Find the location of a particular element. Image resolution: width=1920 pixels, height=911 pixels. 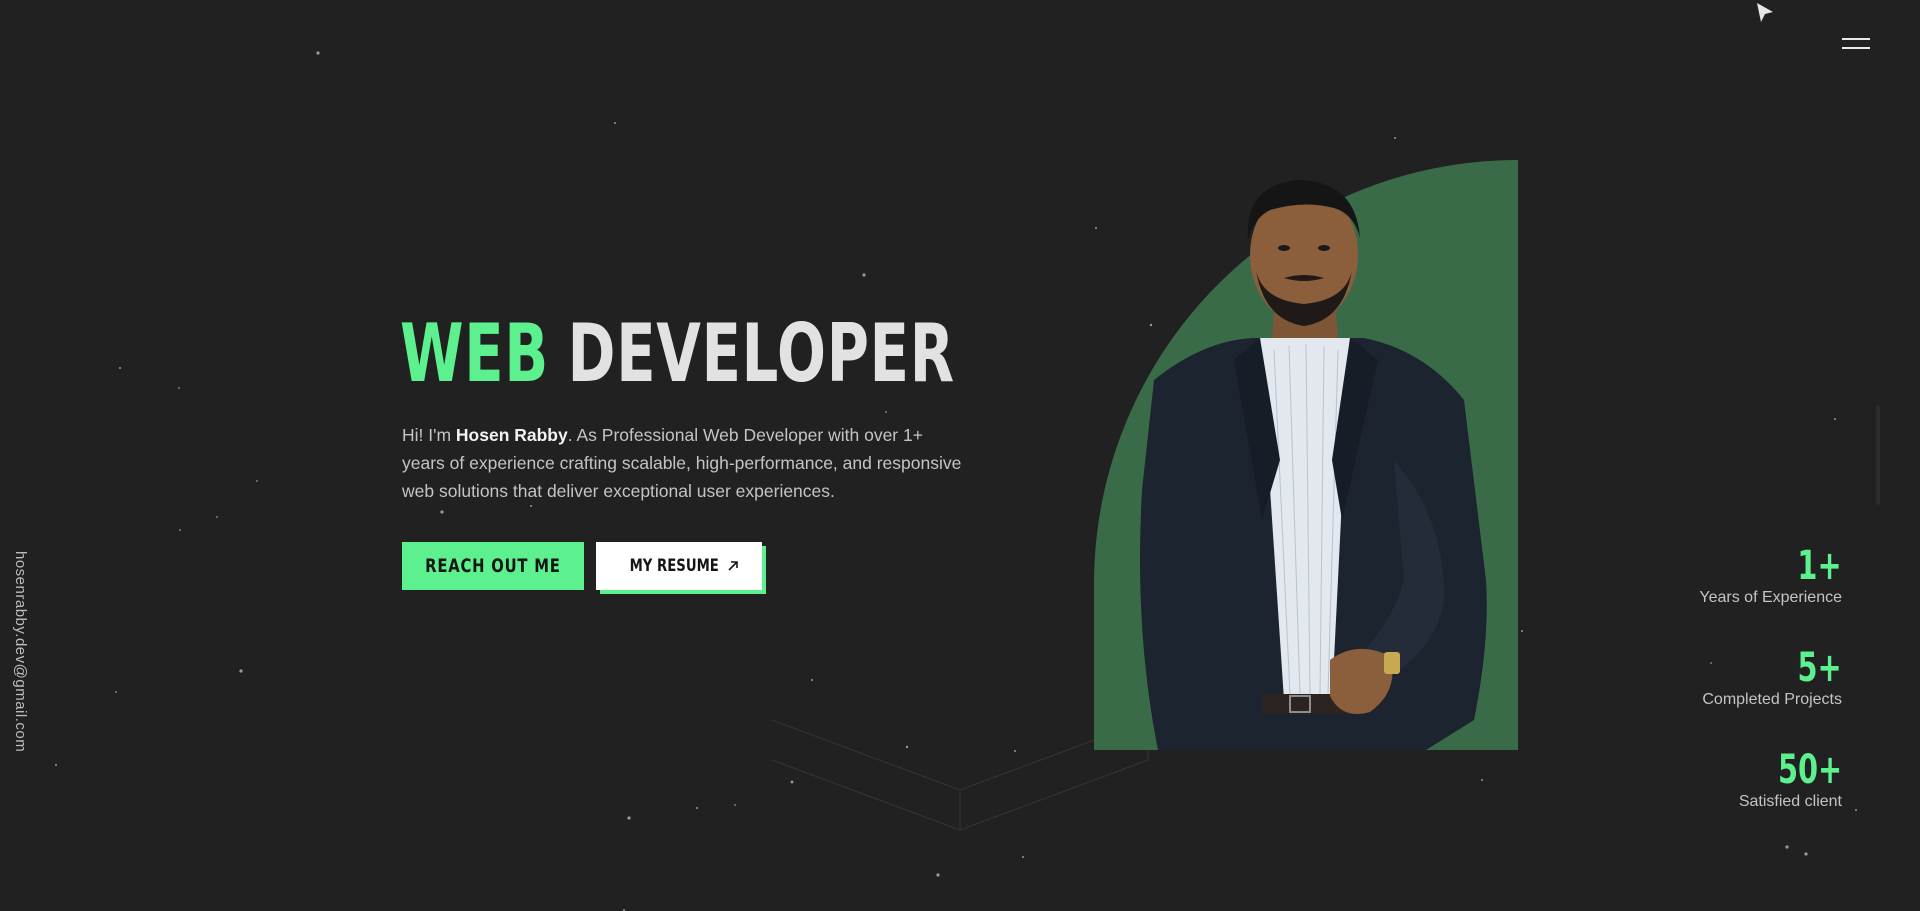

hero-title: WEB DEVELOPER is located at coordinates (677, 354).